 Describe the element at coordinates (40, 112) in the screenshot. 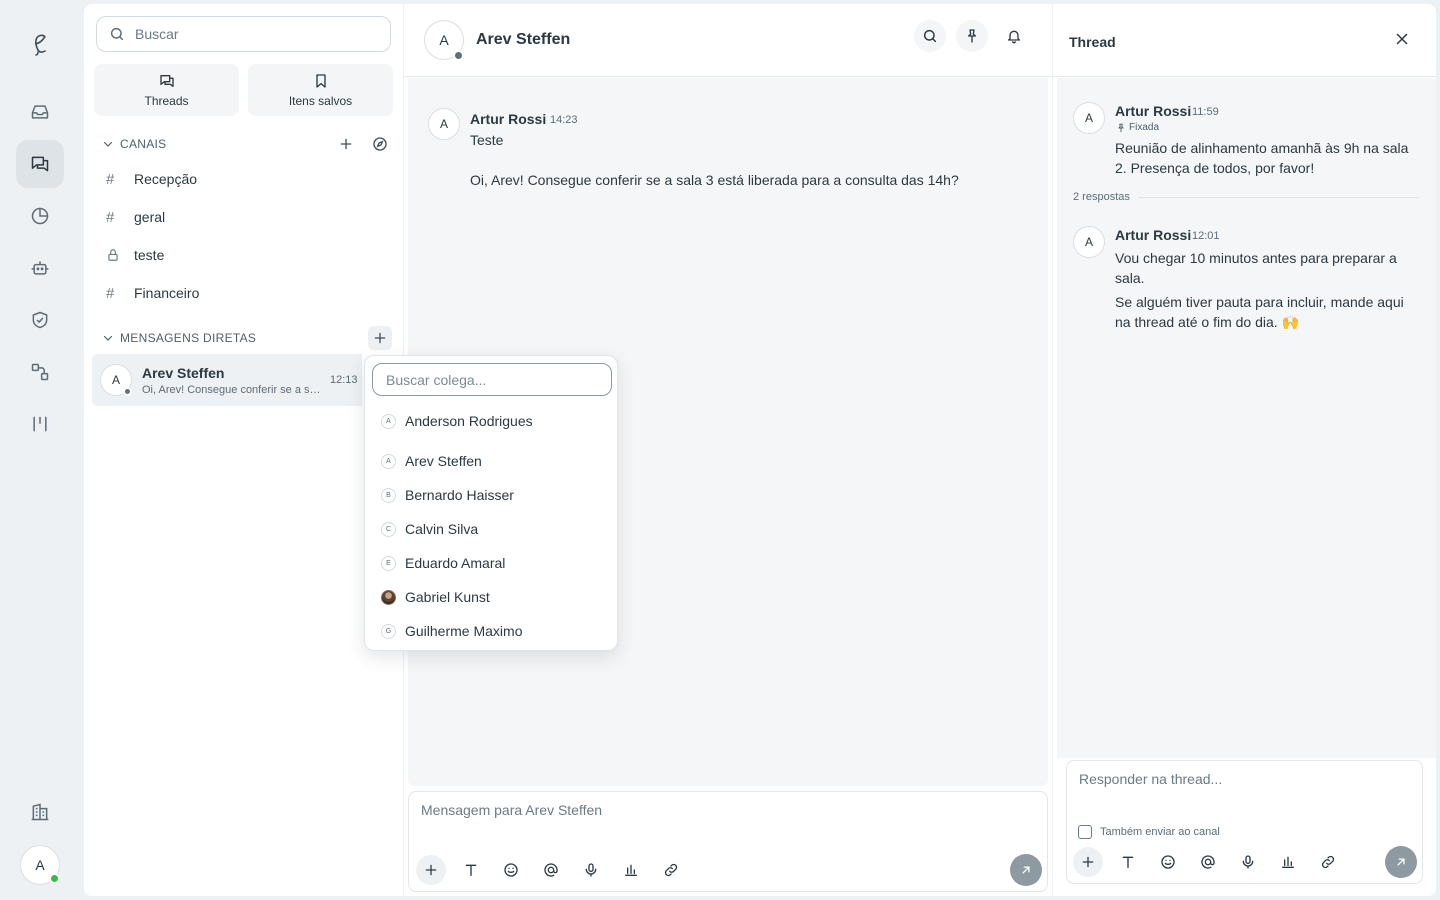

I see `inbox-icon` at that location.